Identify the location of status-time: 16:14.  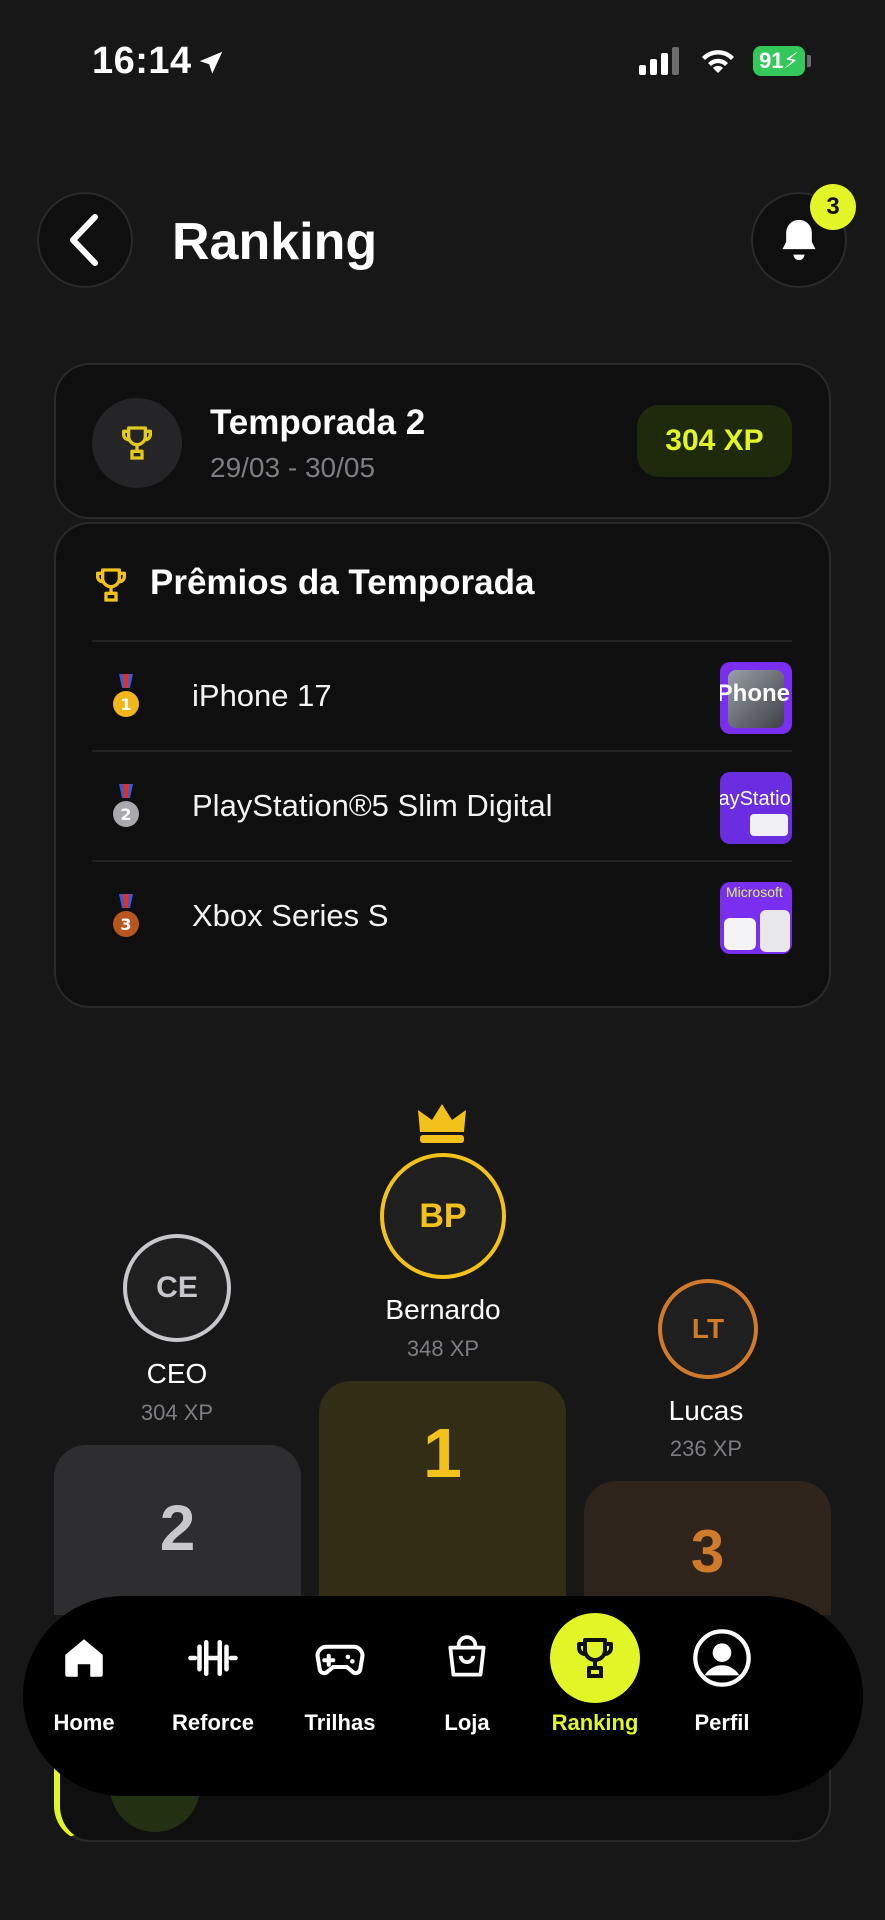
(142, 61).